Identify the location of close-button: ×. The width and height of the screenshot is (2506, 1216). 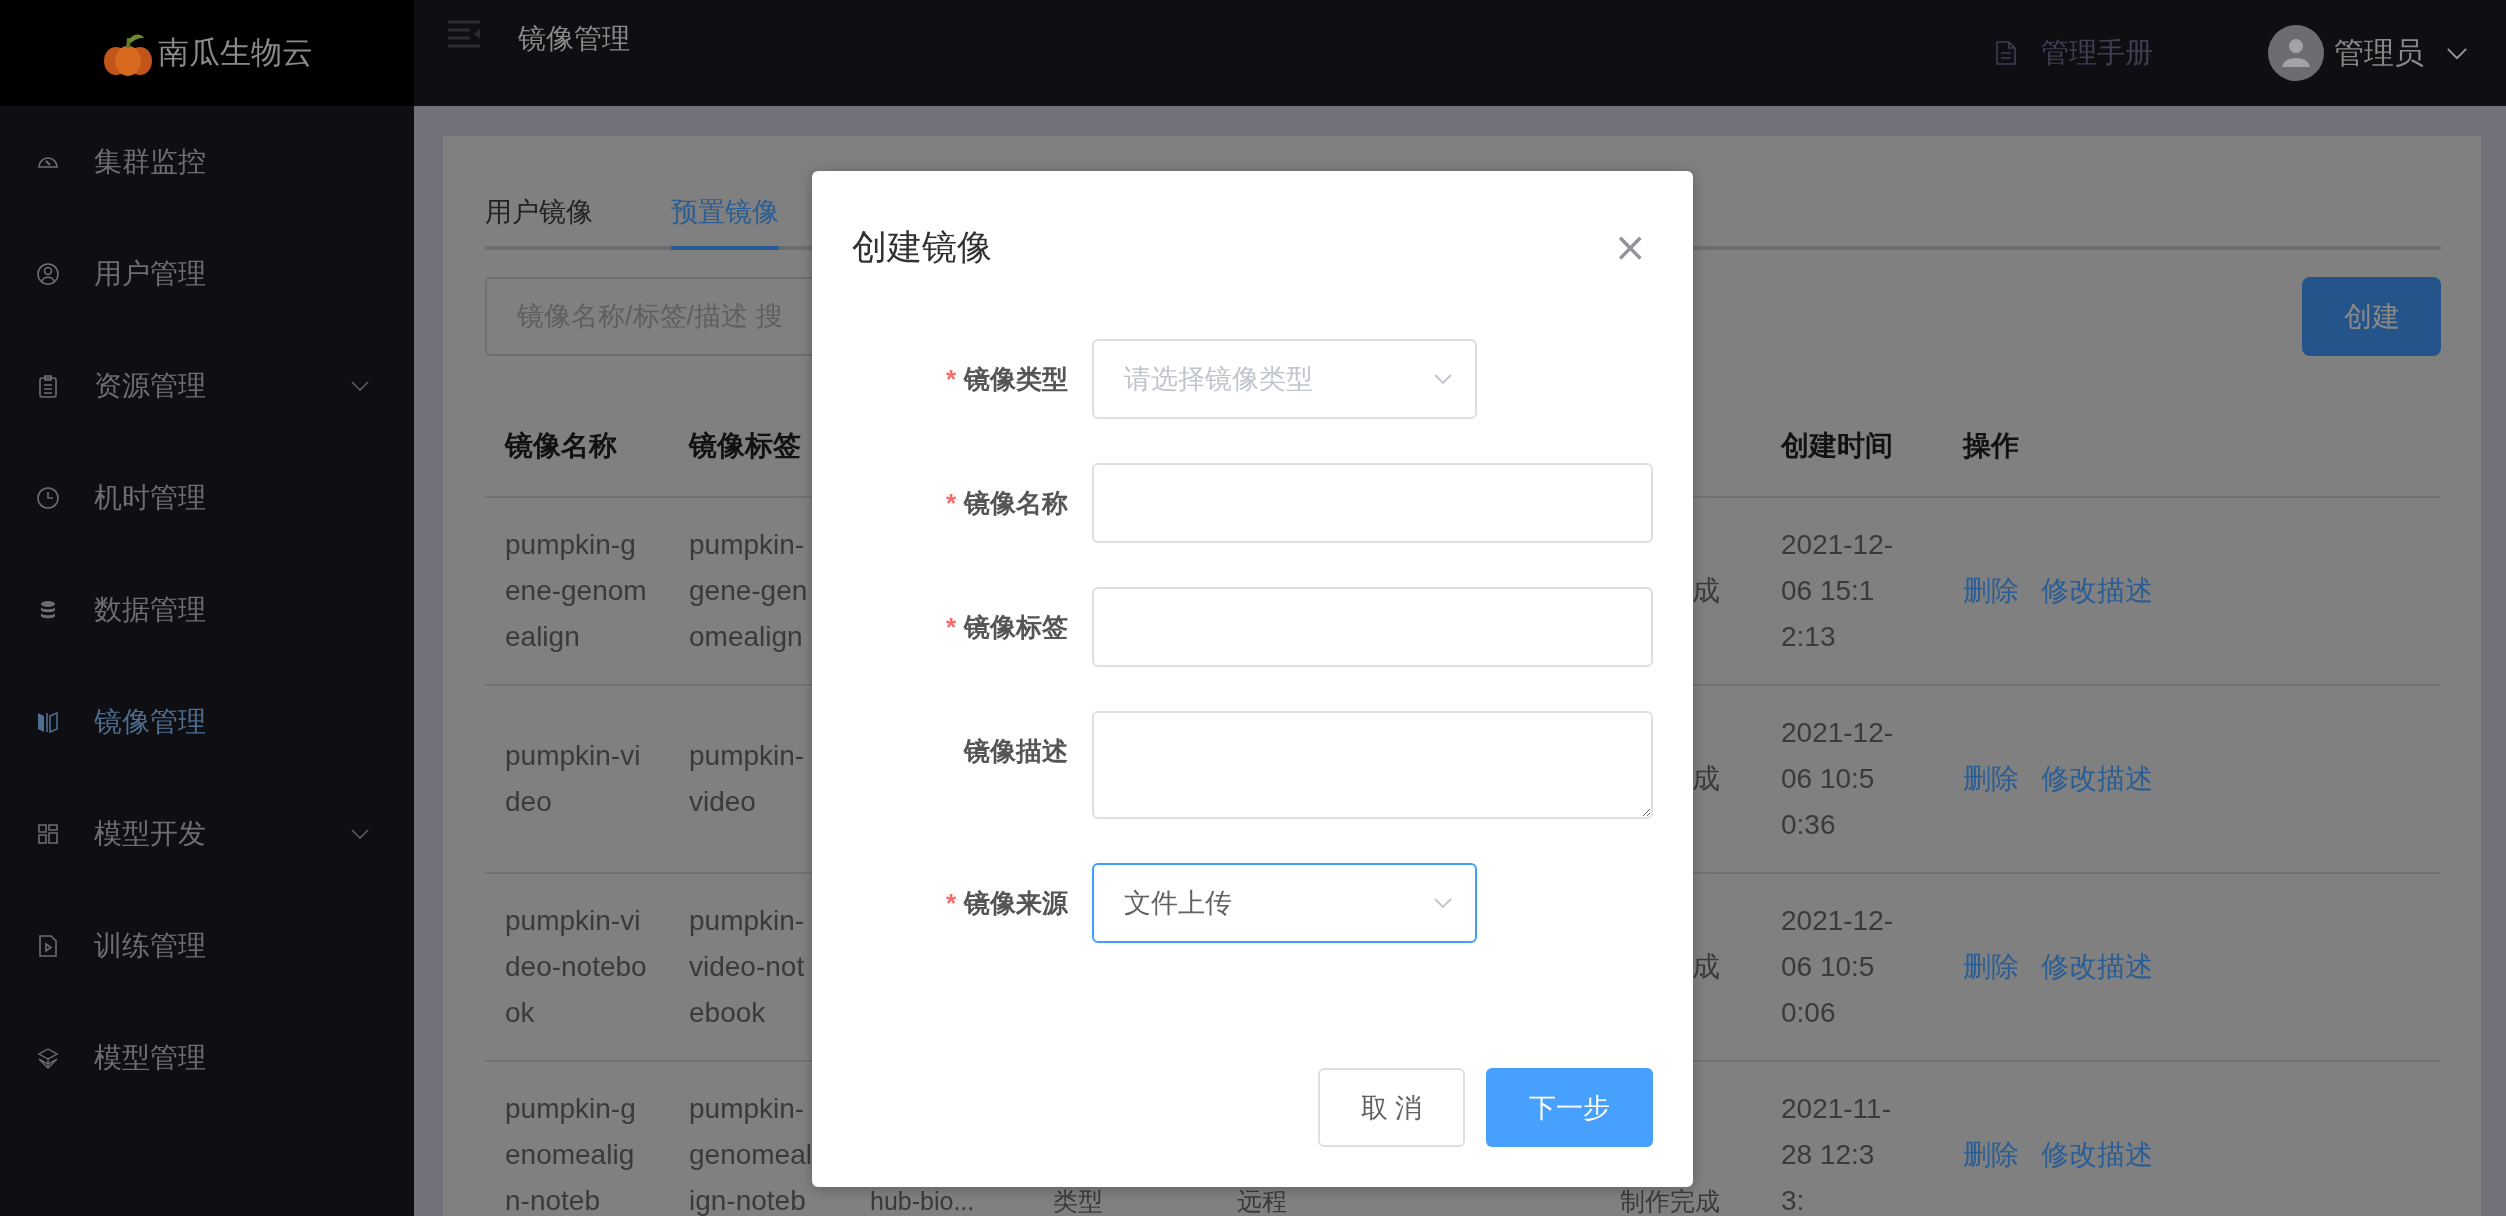
(1630, 247).